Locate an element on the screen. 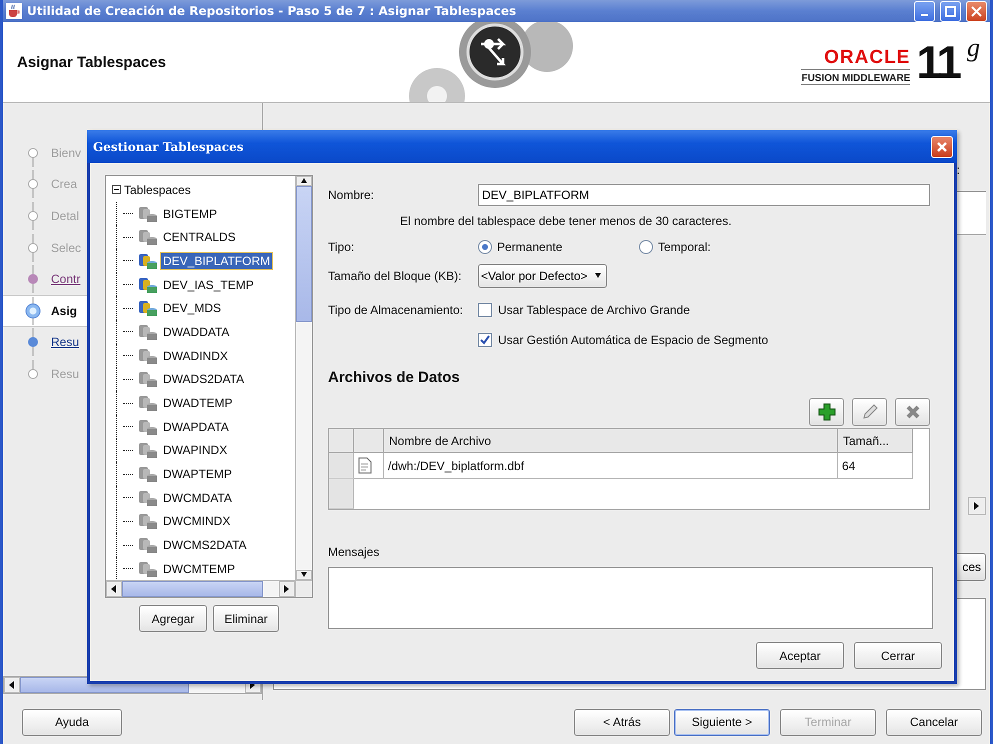  field-label: Nombre: is located at coordinates (352, 195).